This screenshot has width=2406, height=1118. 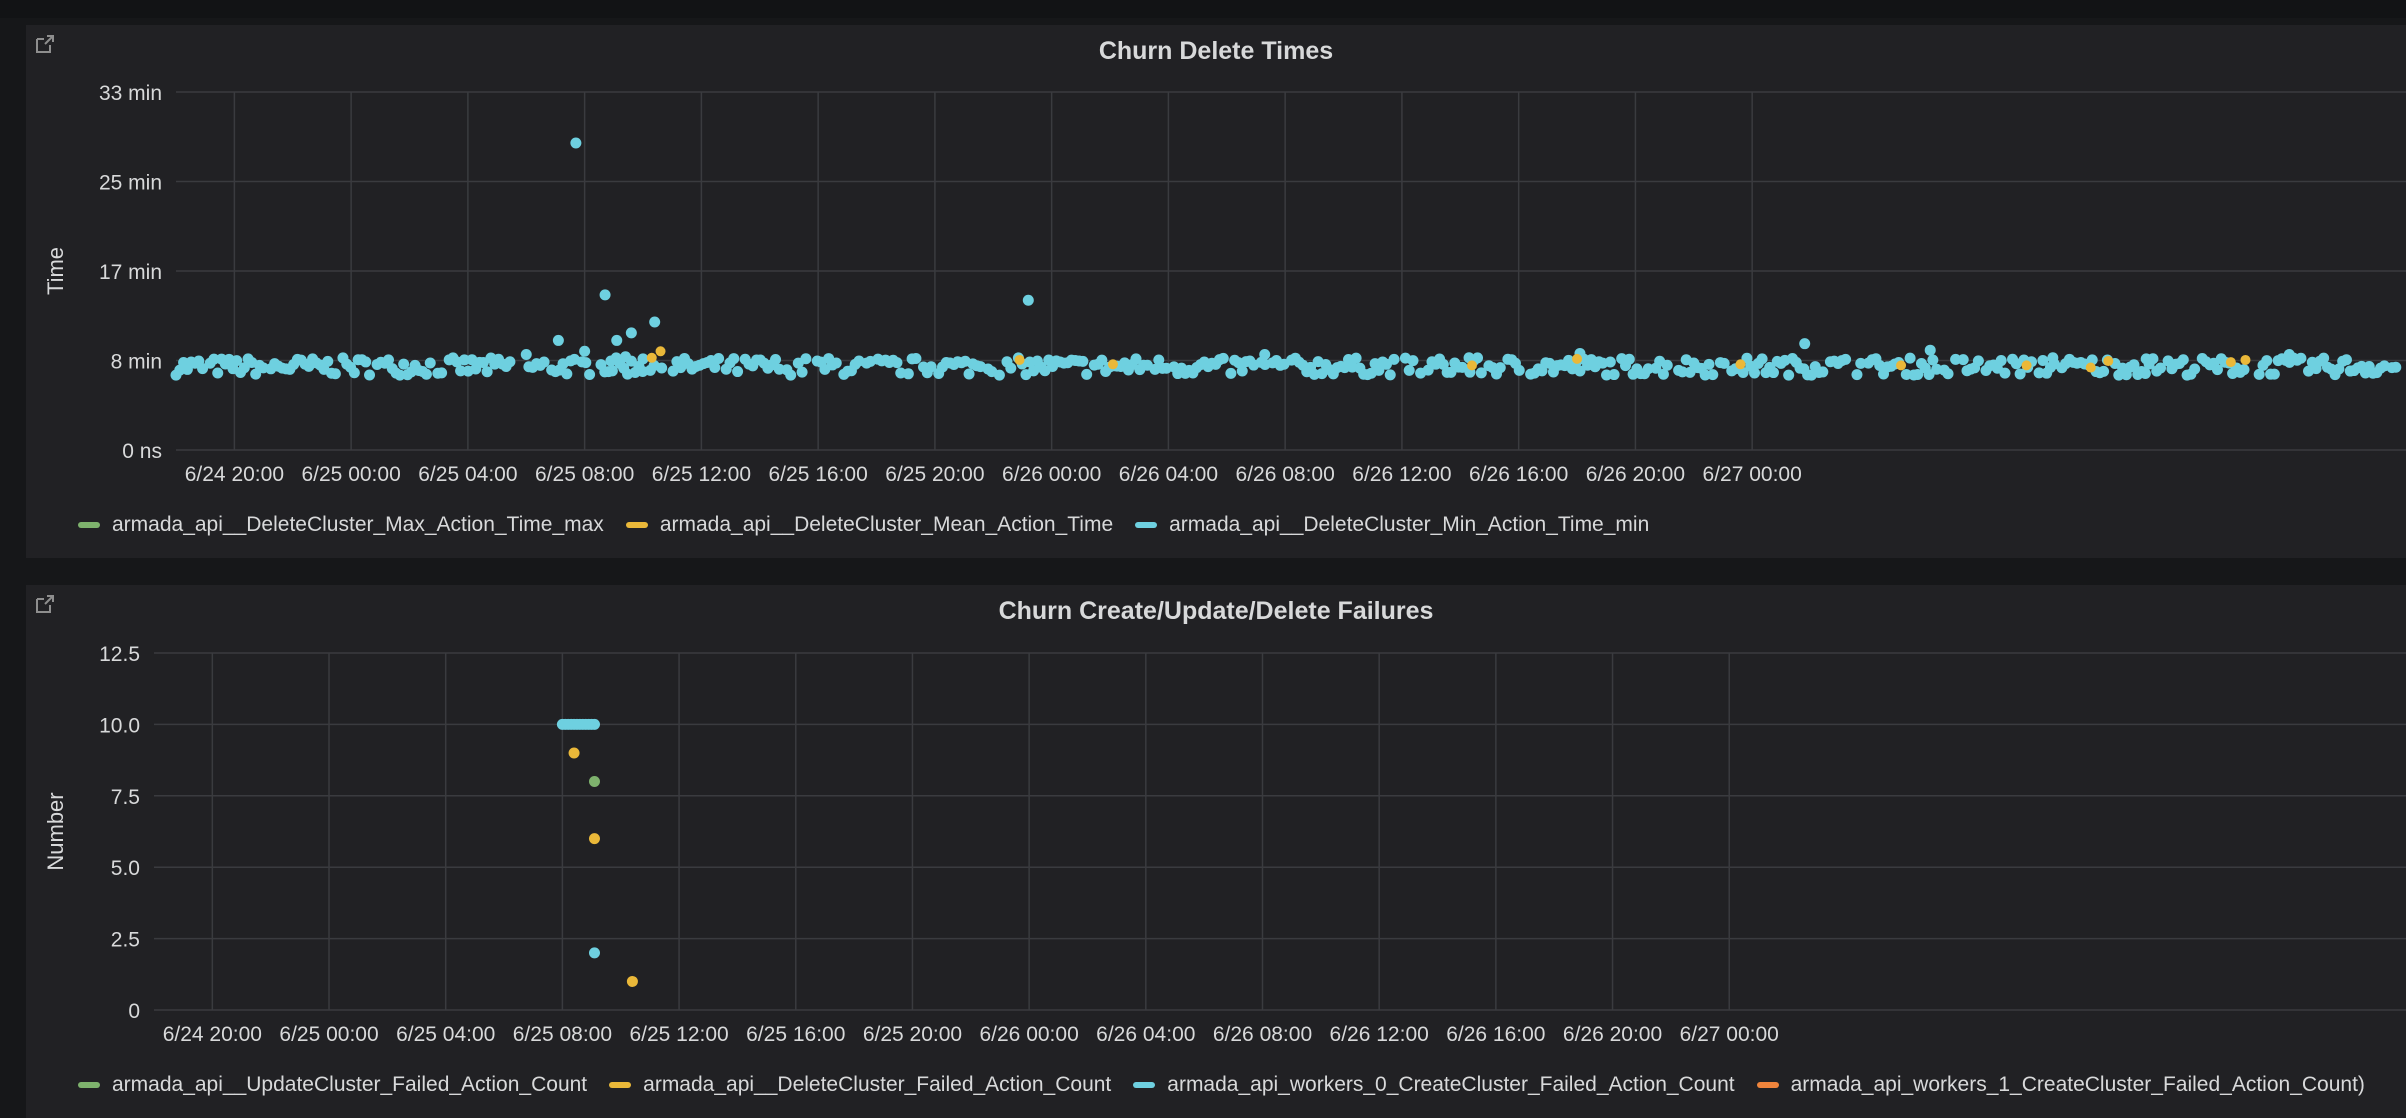 What do you see at coordinates (134, 1011) in the screenshot?
I see `y-tick-label: 0` at bounding box center [134, 1011].